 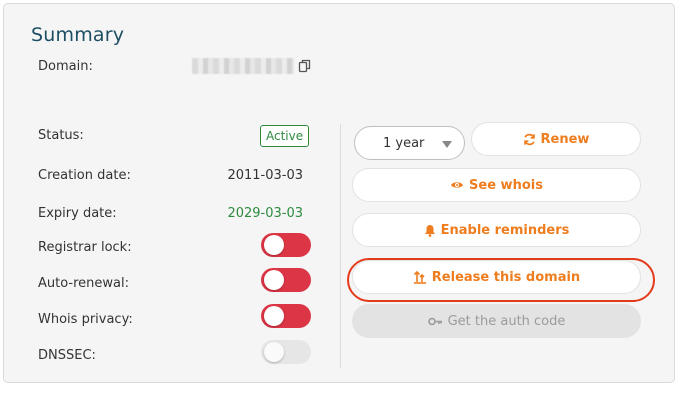 I want to click on key-icon, so click(x=434, y=321).